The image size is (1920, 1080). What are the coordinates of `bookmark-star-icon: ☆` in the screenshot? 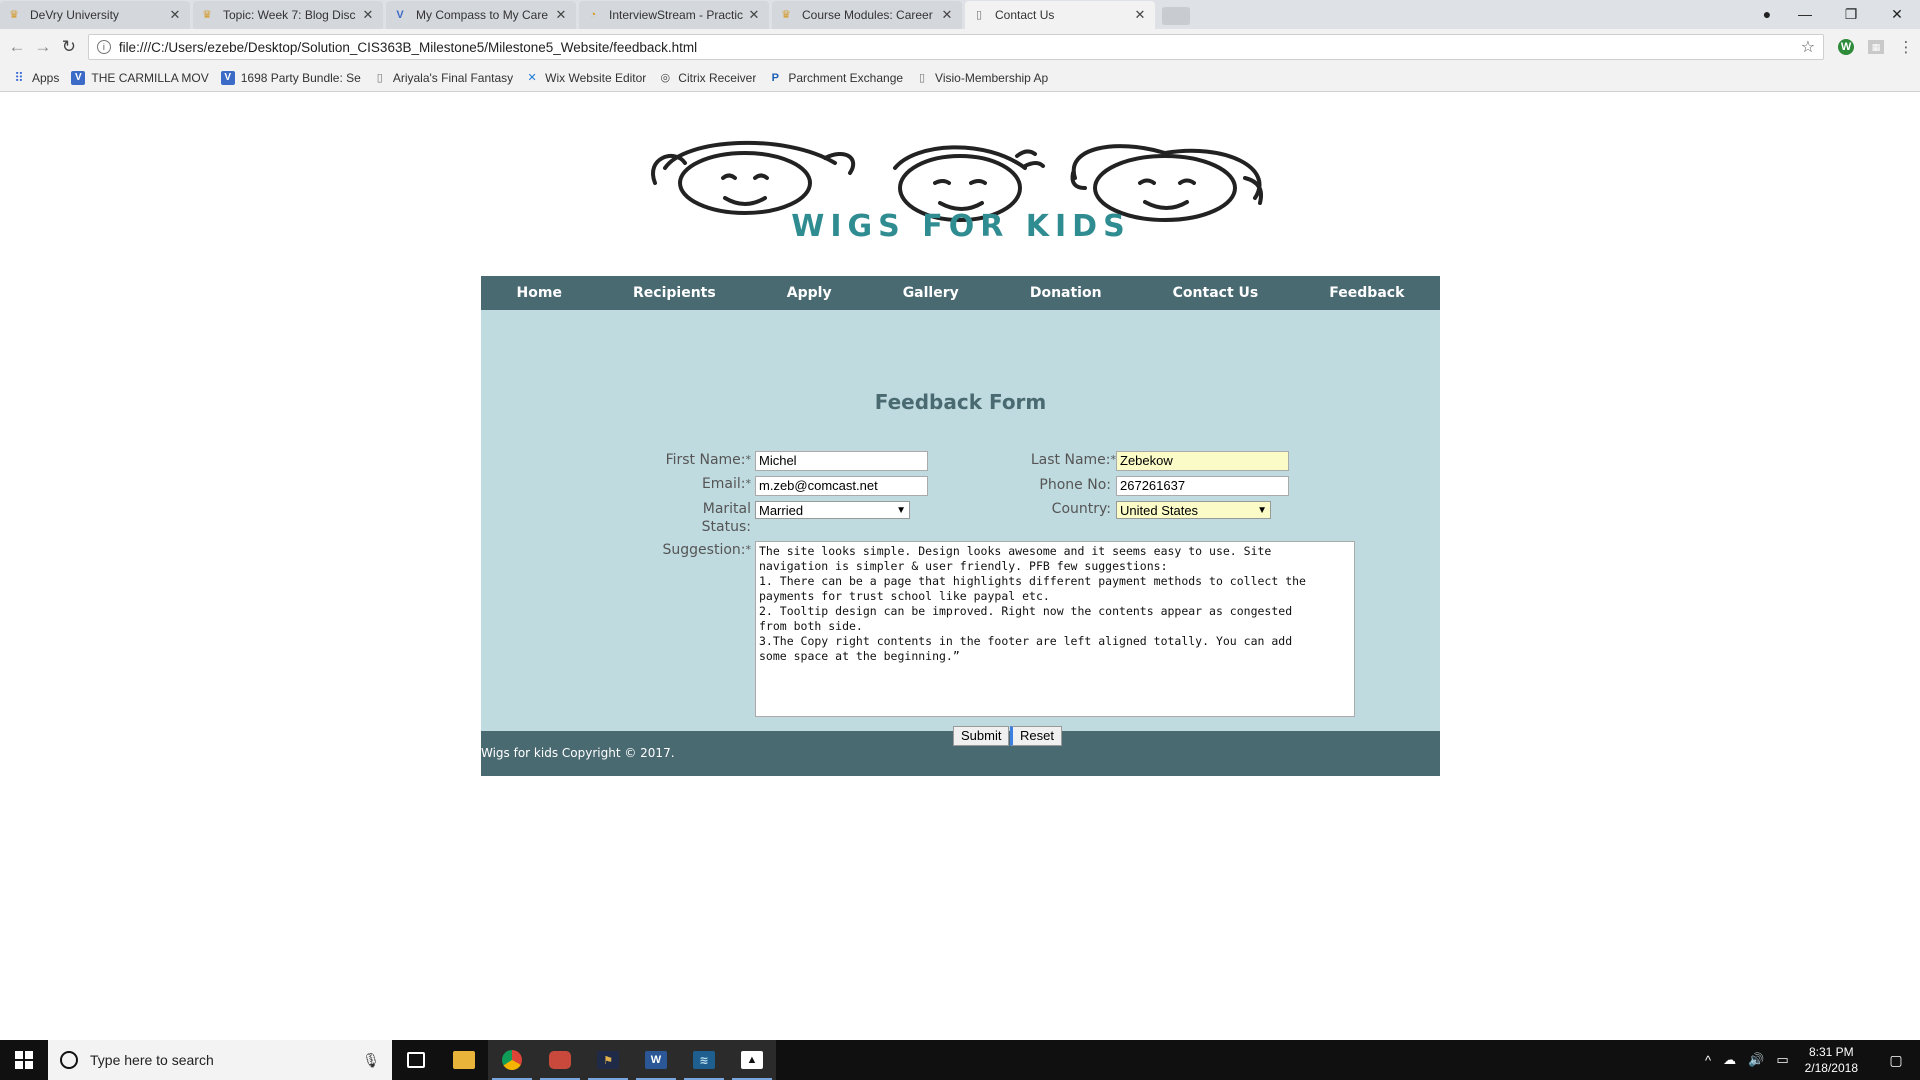 It's located at (1808, 47).